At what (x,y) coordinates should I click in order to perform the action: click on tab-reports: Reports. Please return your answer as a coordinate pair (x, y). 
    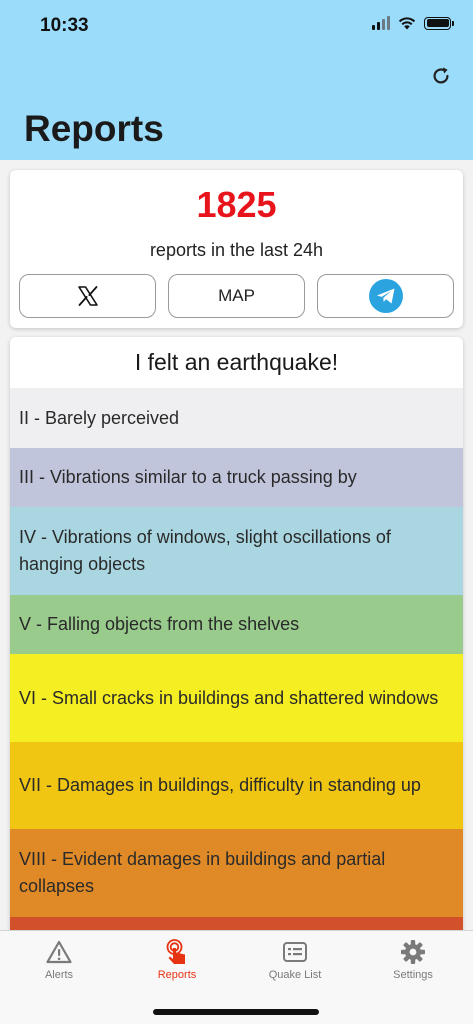
    Looking at the image, I should click on (177, 960).